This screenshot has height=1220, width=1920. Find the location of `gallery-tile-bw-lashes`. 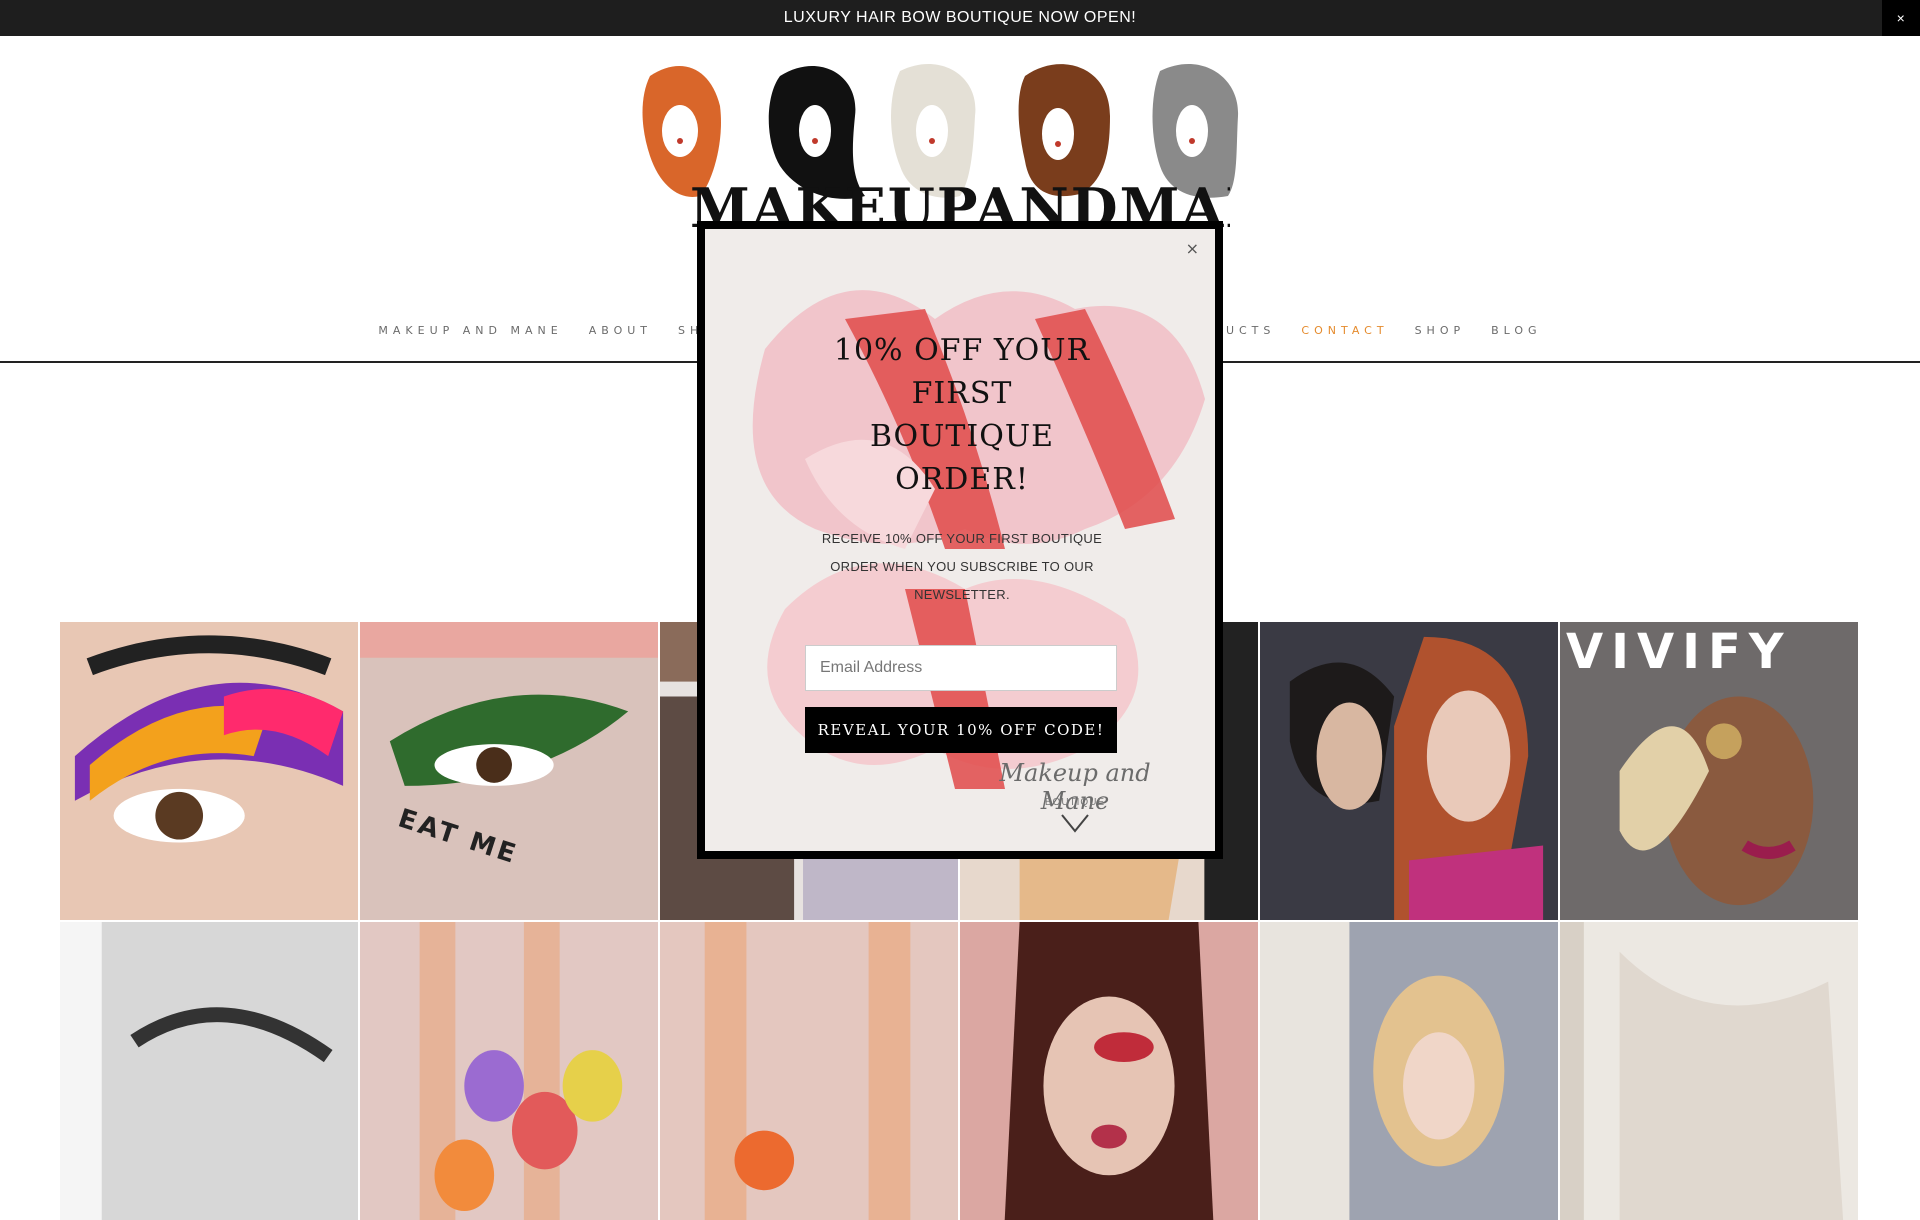

gallery-tile-bw-lashes is located at coordinates (209, 1071).